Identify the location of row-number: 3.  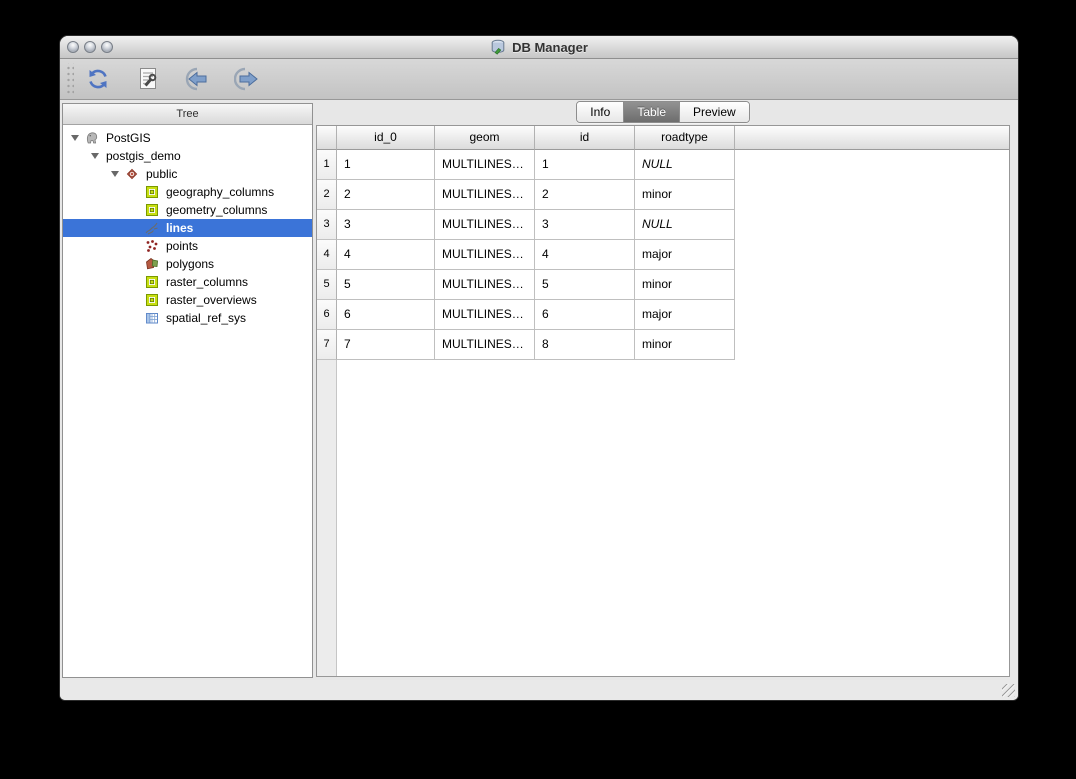
(327, 225).